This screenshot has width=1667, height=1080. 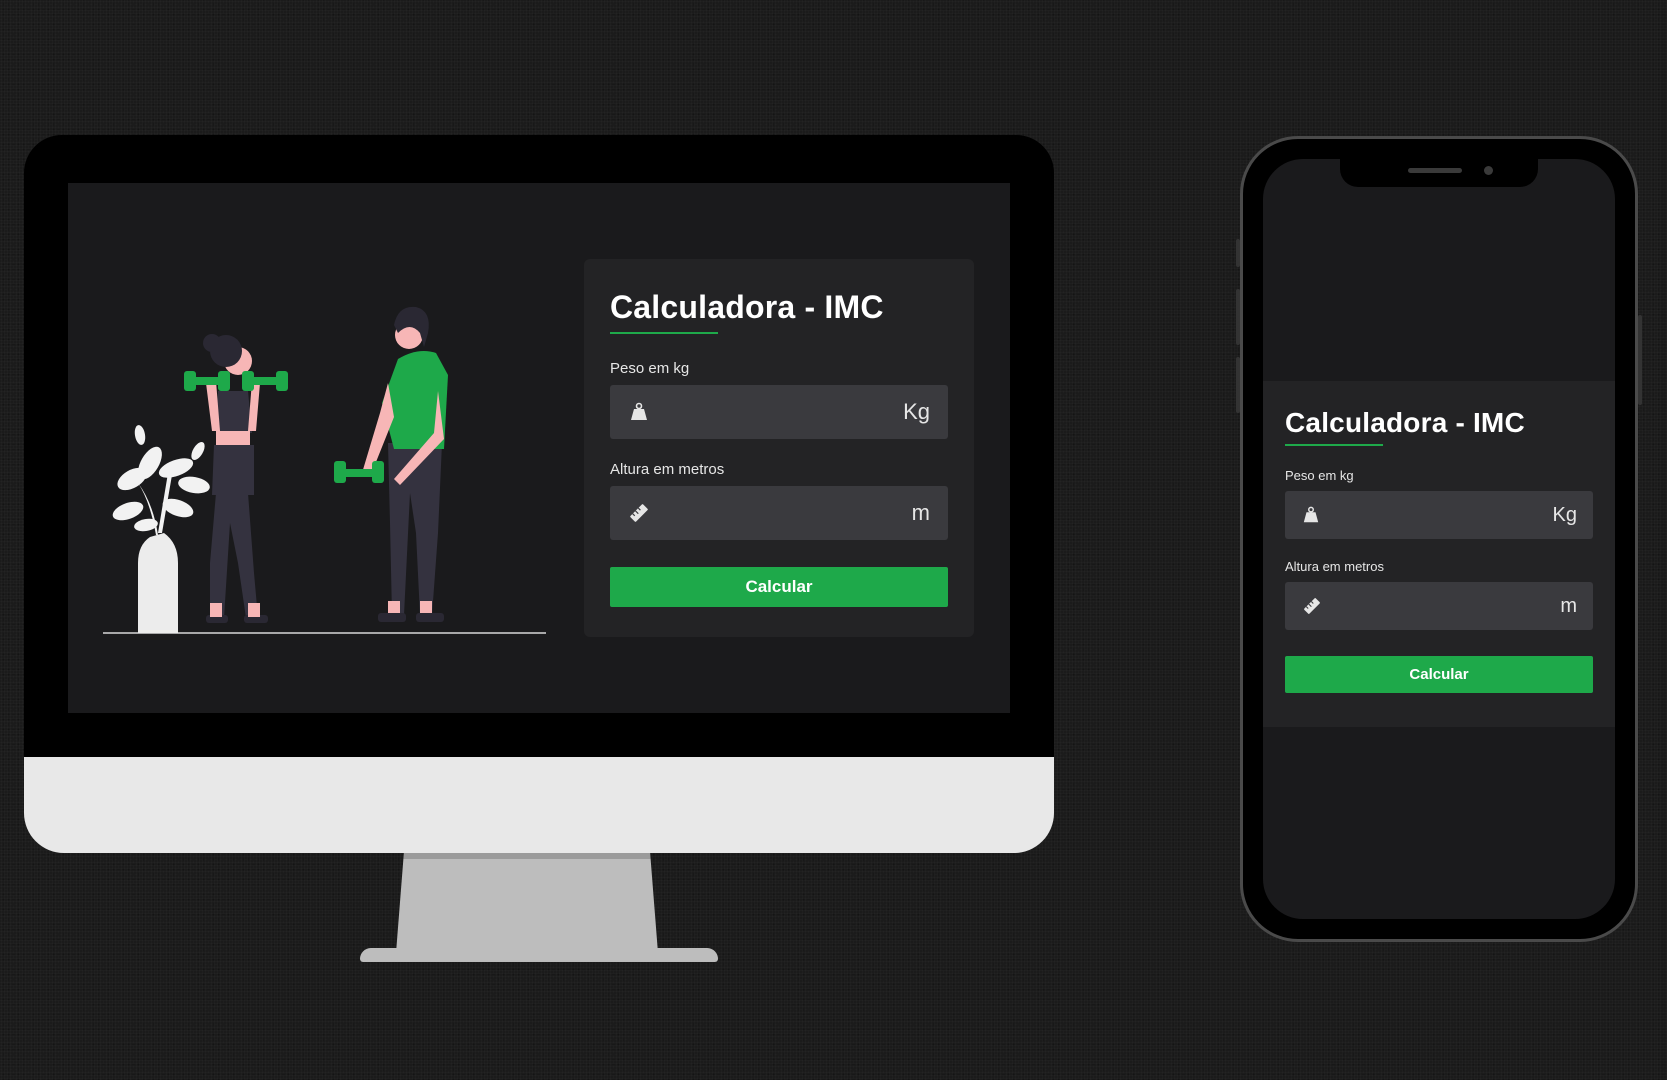 What do you see at coordinates (1640, 360) in the screenshot?
I see `phone-power-button` at bounding box center [1640, 360].